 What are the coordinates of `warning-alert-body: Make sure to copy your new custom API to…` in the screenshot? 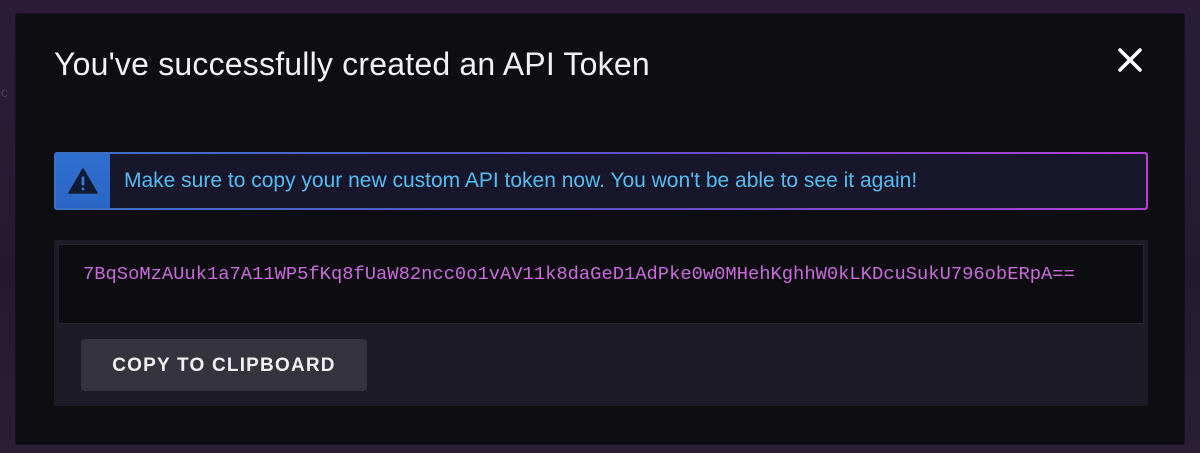 It's located at (601, 181).